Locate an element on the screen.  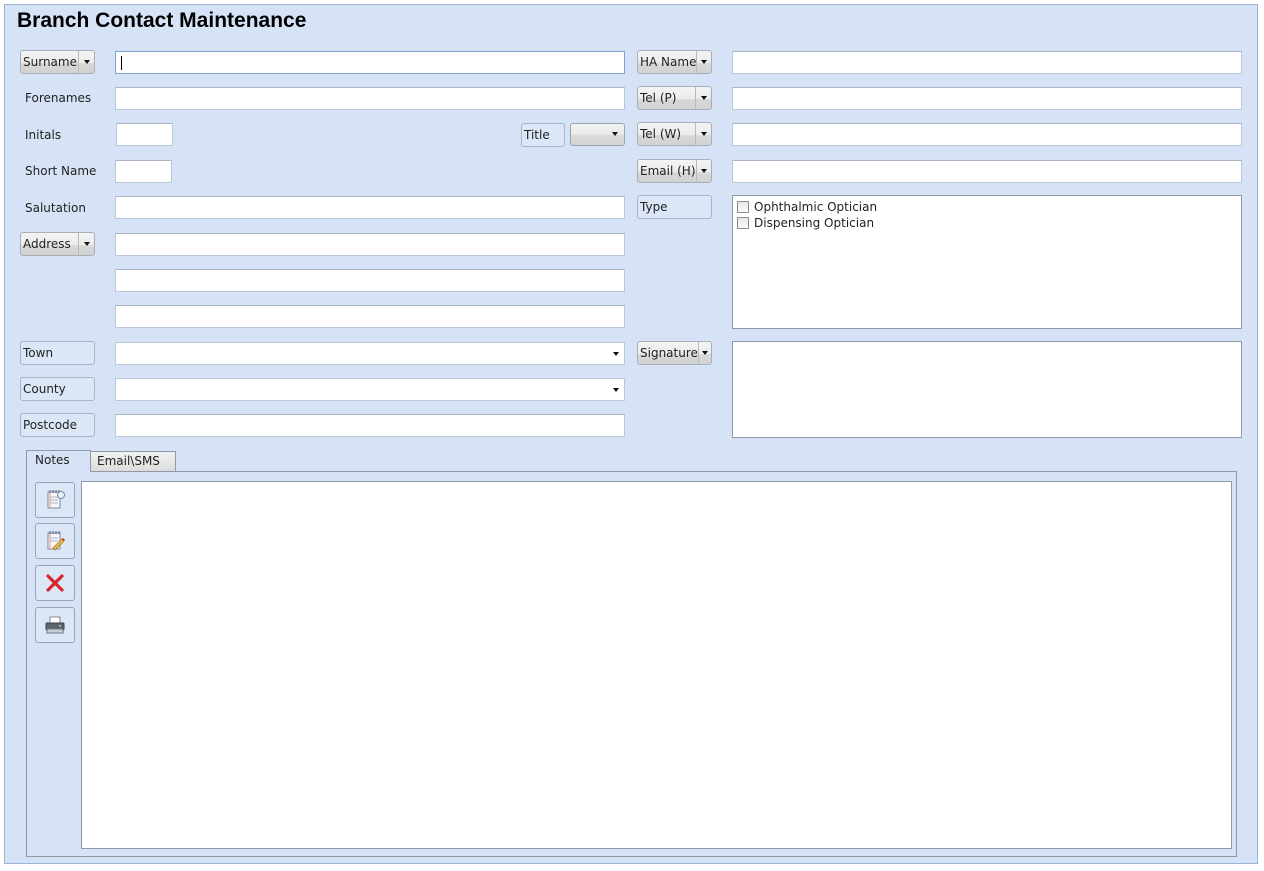
surname-dropdown-button: Surname is located at coordinates (57, 62).